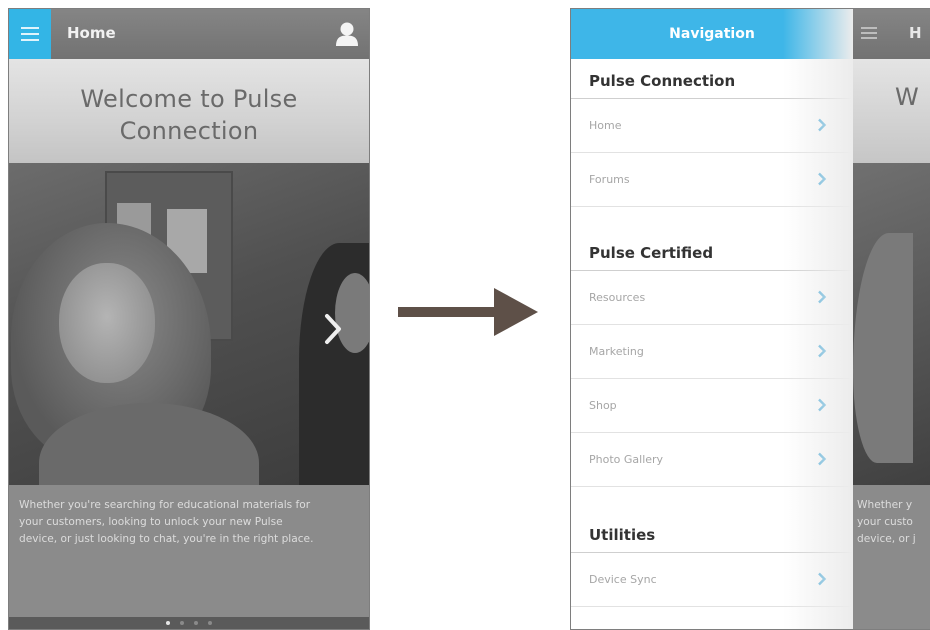 The height and width of the screenshot is (630, 930). I want to click on nav-item-forums: Forums, so click(712, 180).